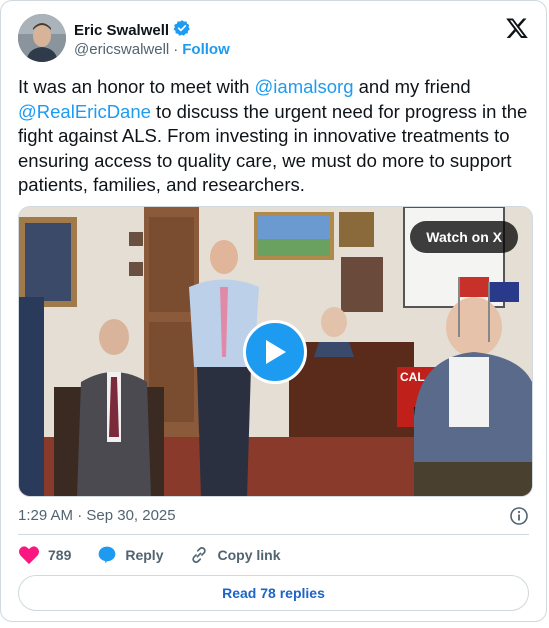  I want to click on tweet-timestamp: 1:29 AM · Sep 30, 2025, so click(97, 515).